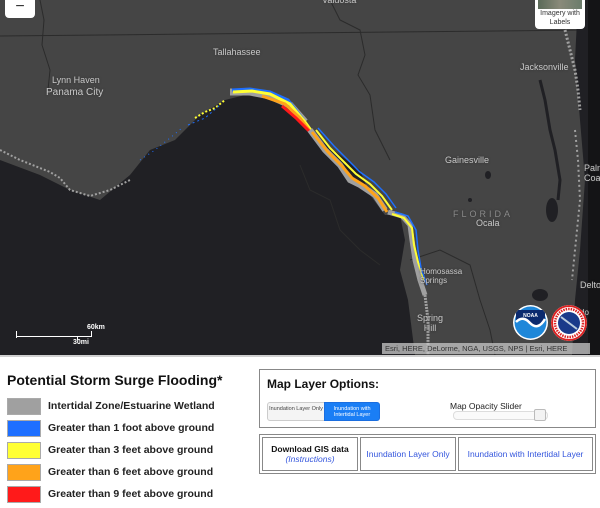 Image resolution: width=600 pixels, height=508 pixels. What do you see at coordinates (24, 428) in the screenshot?
I see `legend-swatch-gt1` at bounding box center [24, 428].